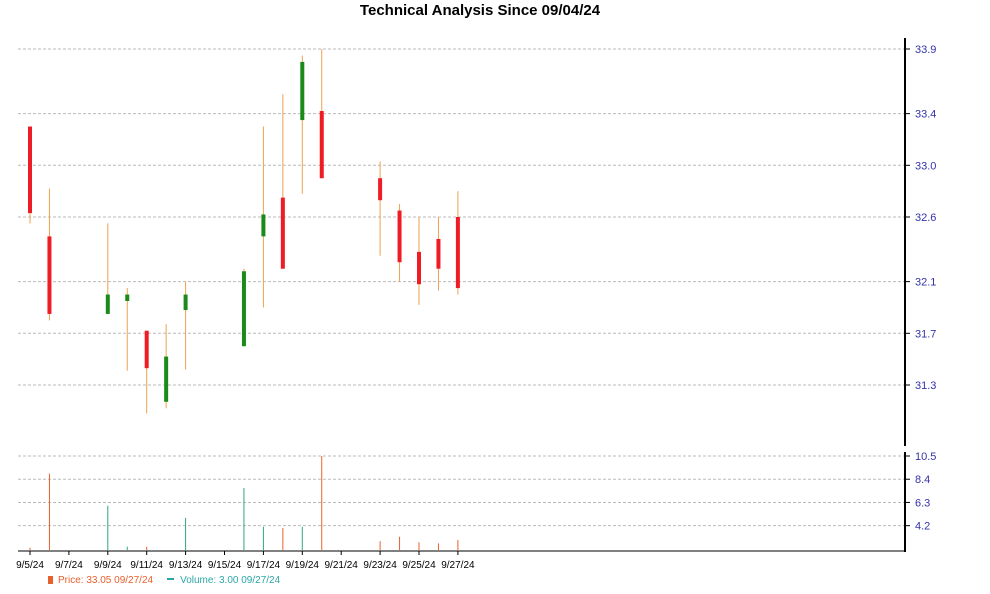  Describe the element at coordinates (419, 565) in the screenshot. I see `x-tick-label: 9/25/24` at that location.